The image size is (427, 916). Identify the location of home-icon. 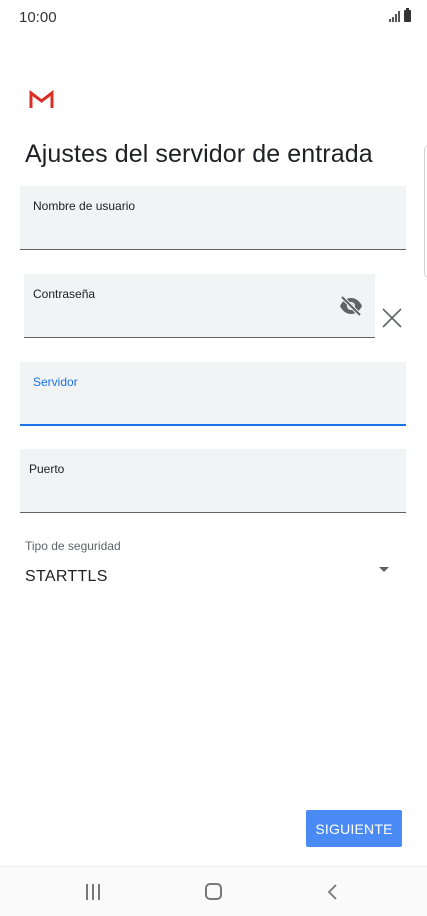
(213, 891).